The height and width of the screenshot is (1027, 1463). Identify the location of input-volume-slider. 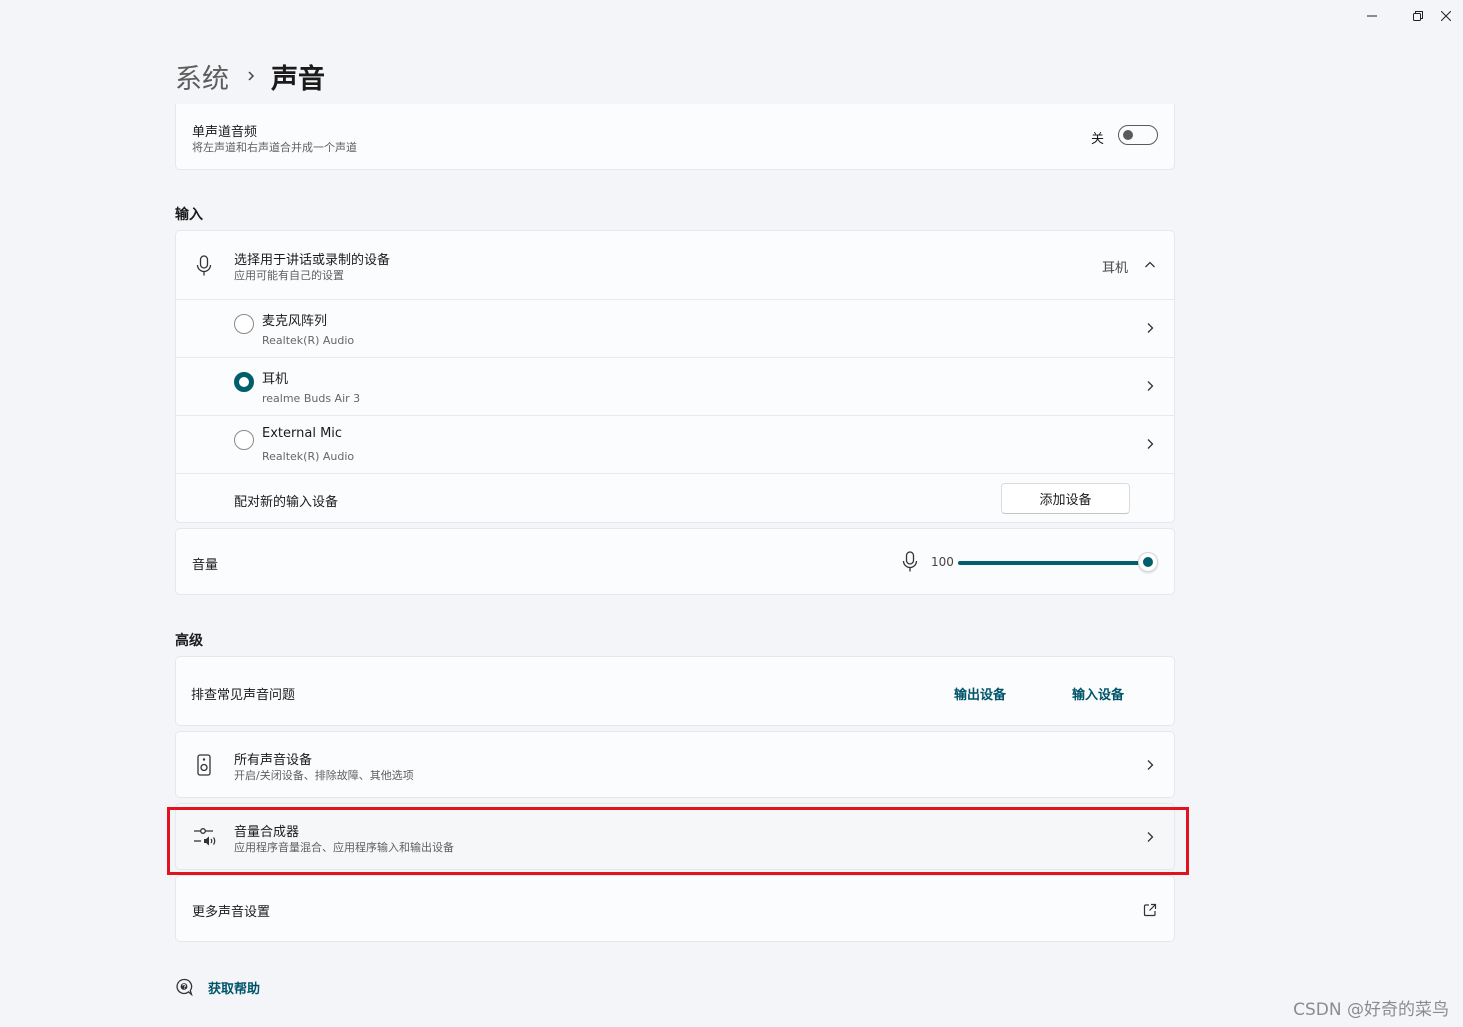
(1058, 563).